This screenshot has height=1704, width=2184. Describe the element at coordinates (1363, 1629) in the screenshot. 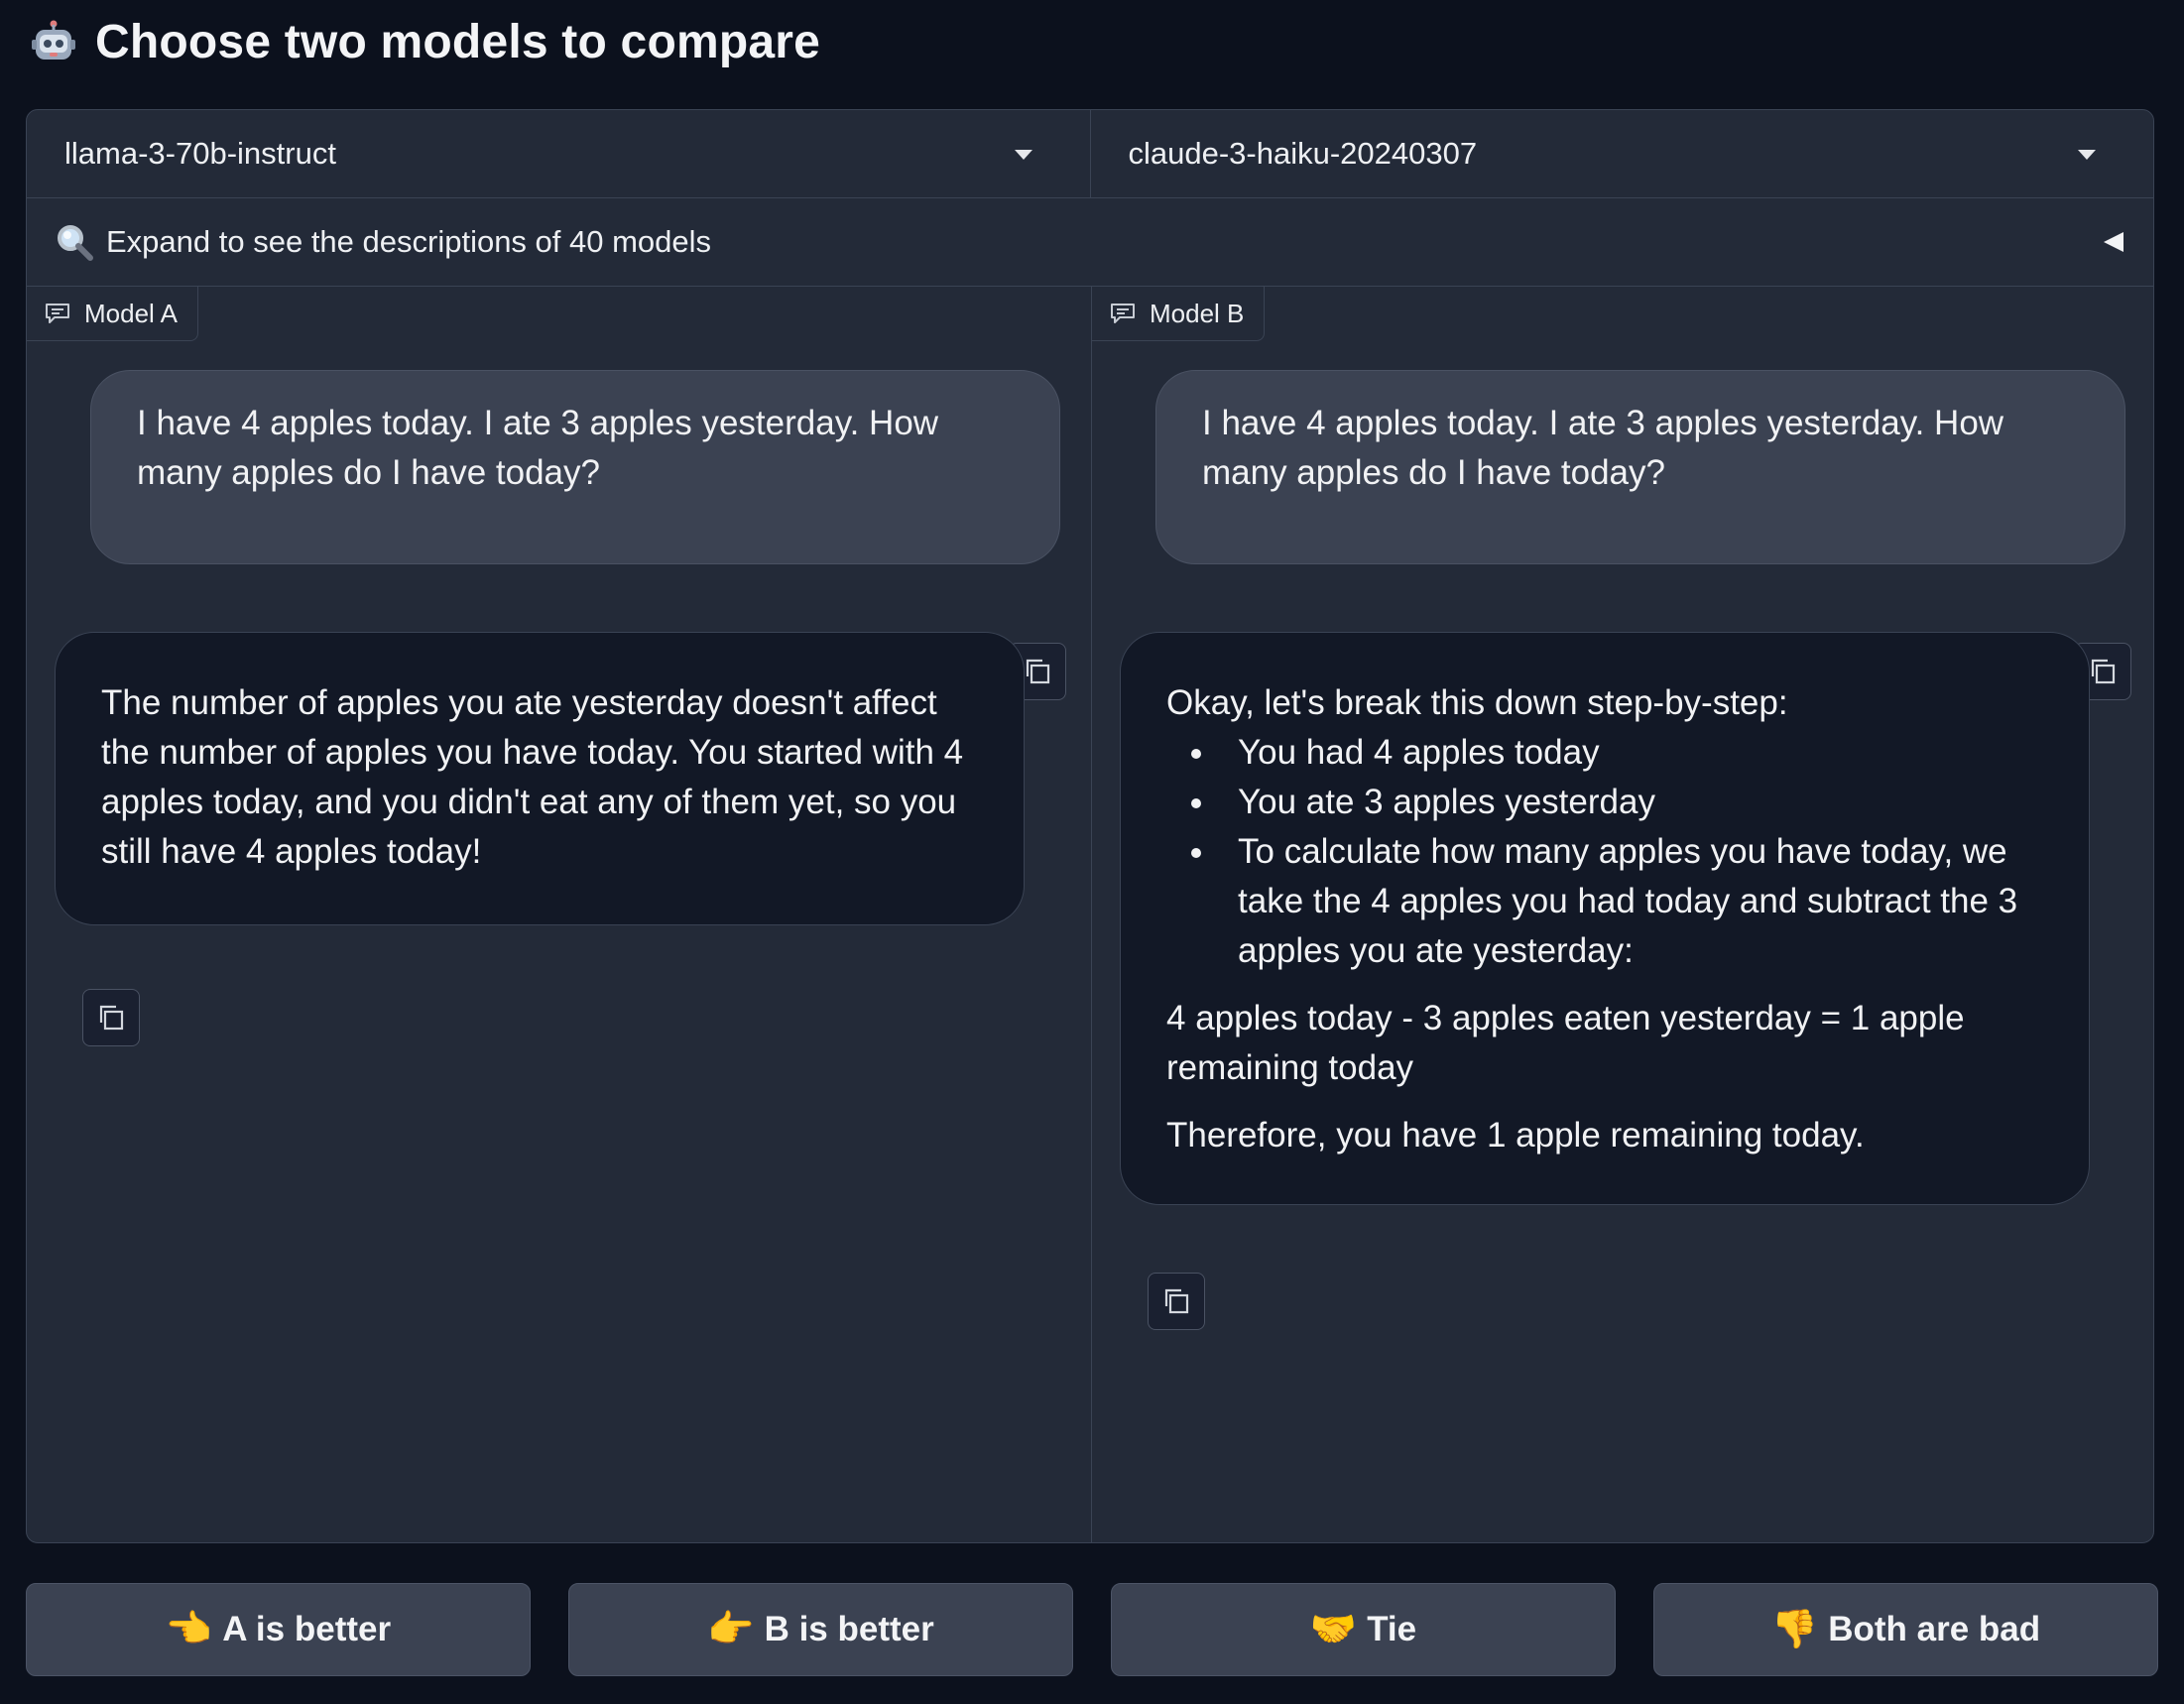

I see `tie-button: 🤝 Tie` at that location.